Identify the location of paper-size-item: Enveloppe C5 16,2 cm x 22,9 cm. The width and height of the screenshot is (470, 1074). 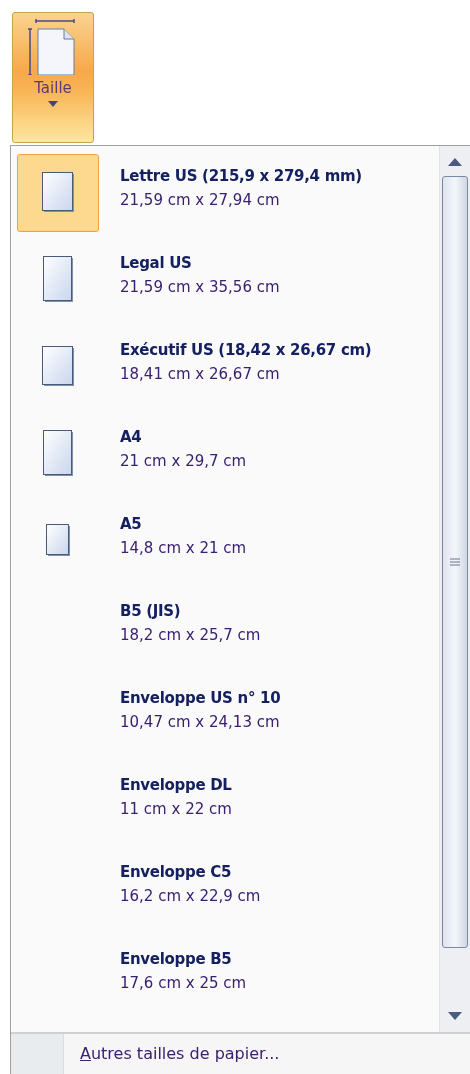
(228, 888).